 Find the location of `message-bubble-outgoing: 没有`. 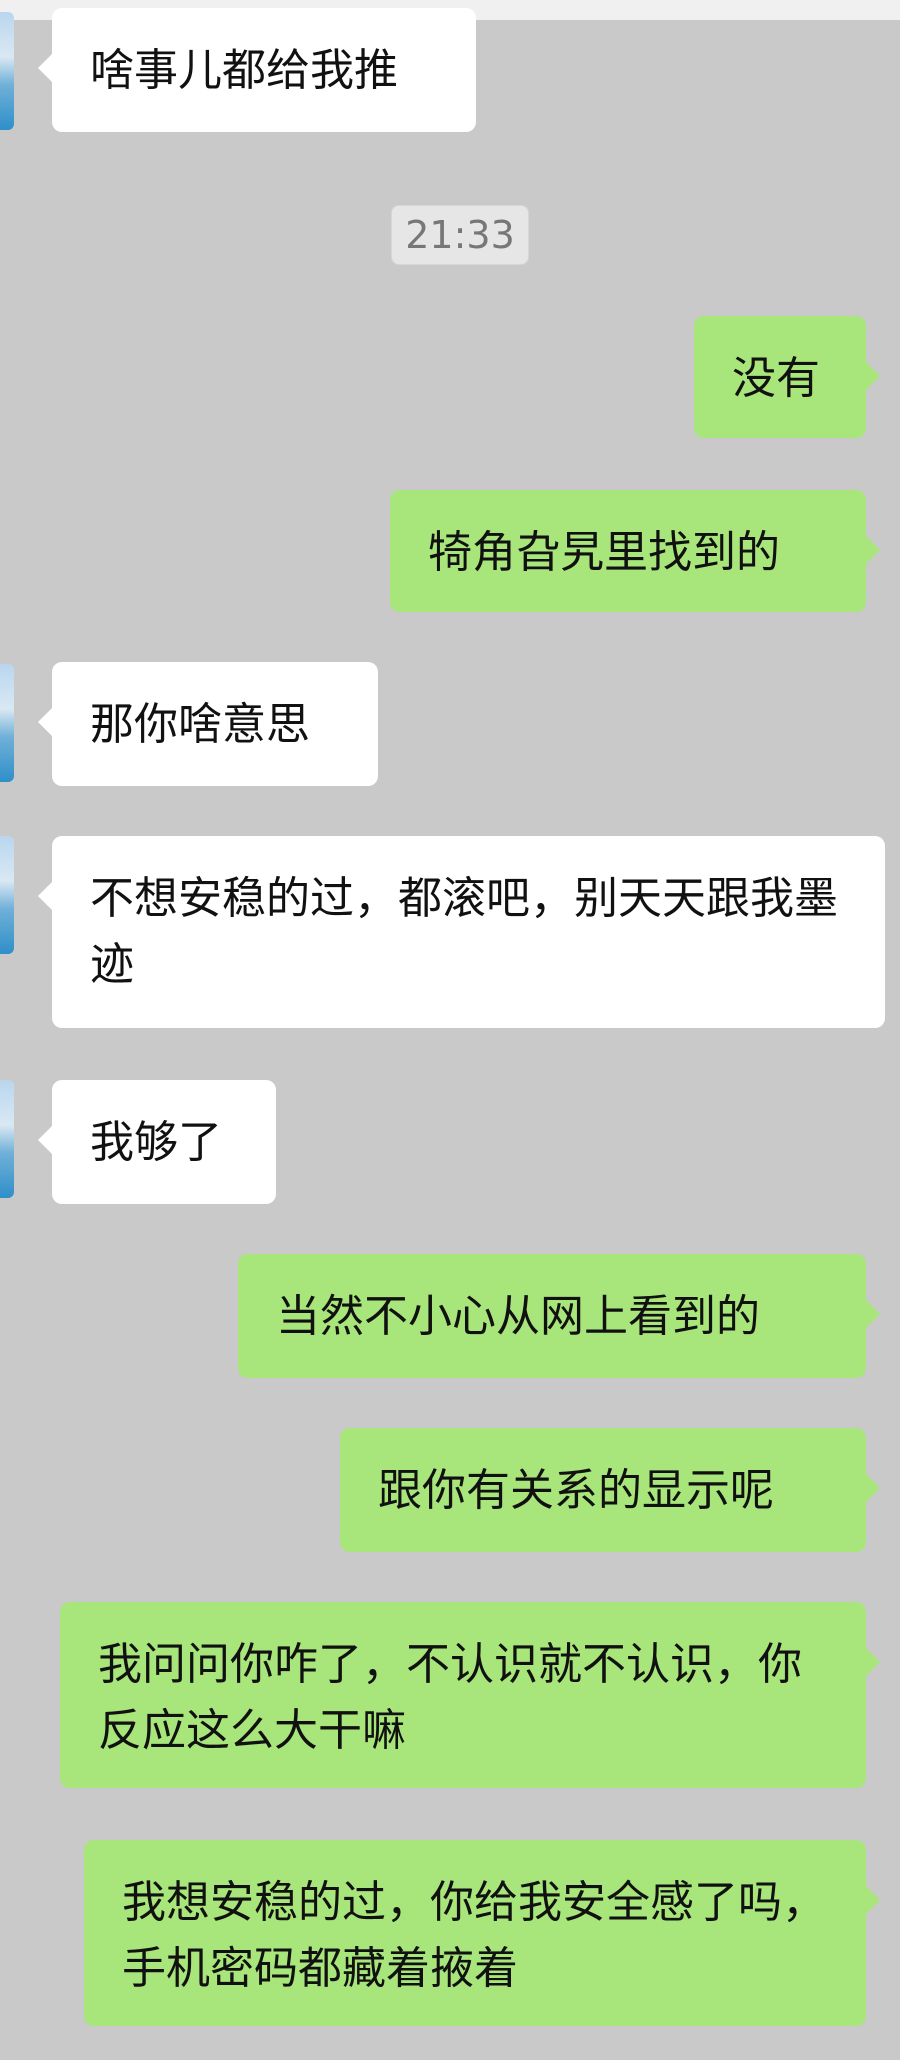

message-bubble-outgoing: 没有 is located at coordinates (787, 377).